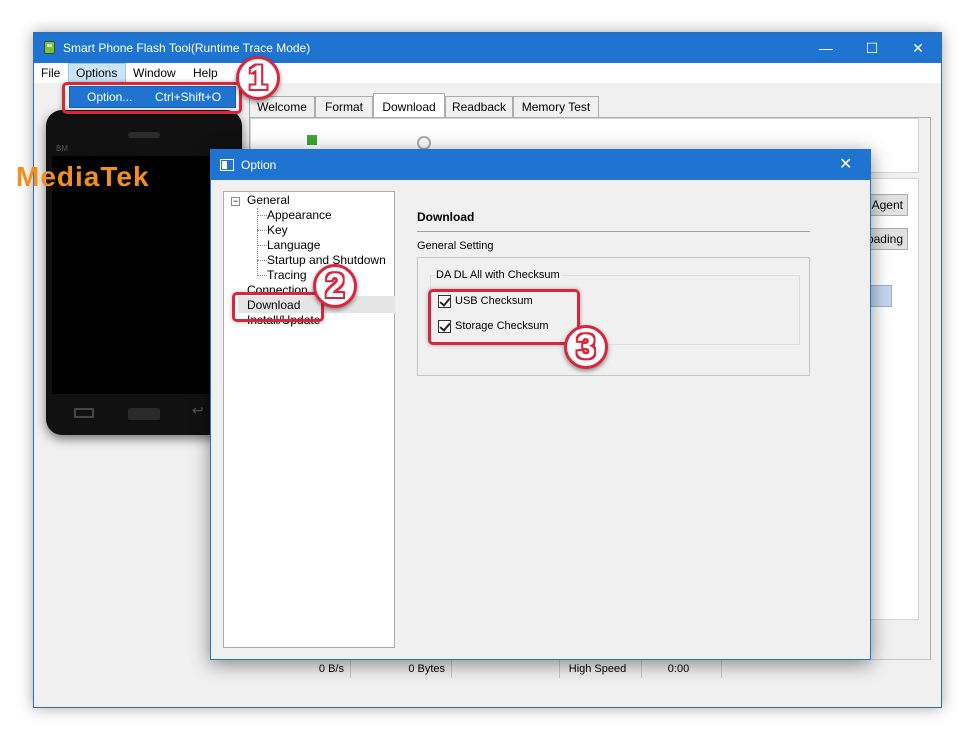 Image resolution: width=976 pixels, height=739 pixels. I want to click on status-time: 0:00, so click(682, 669).